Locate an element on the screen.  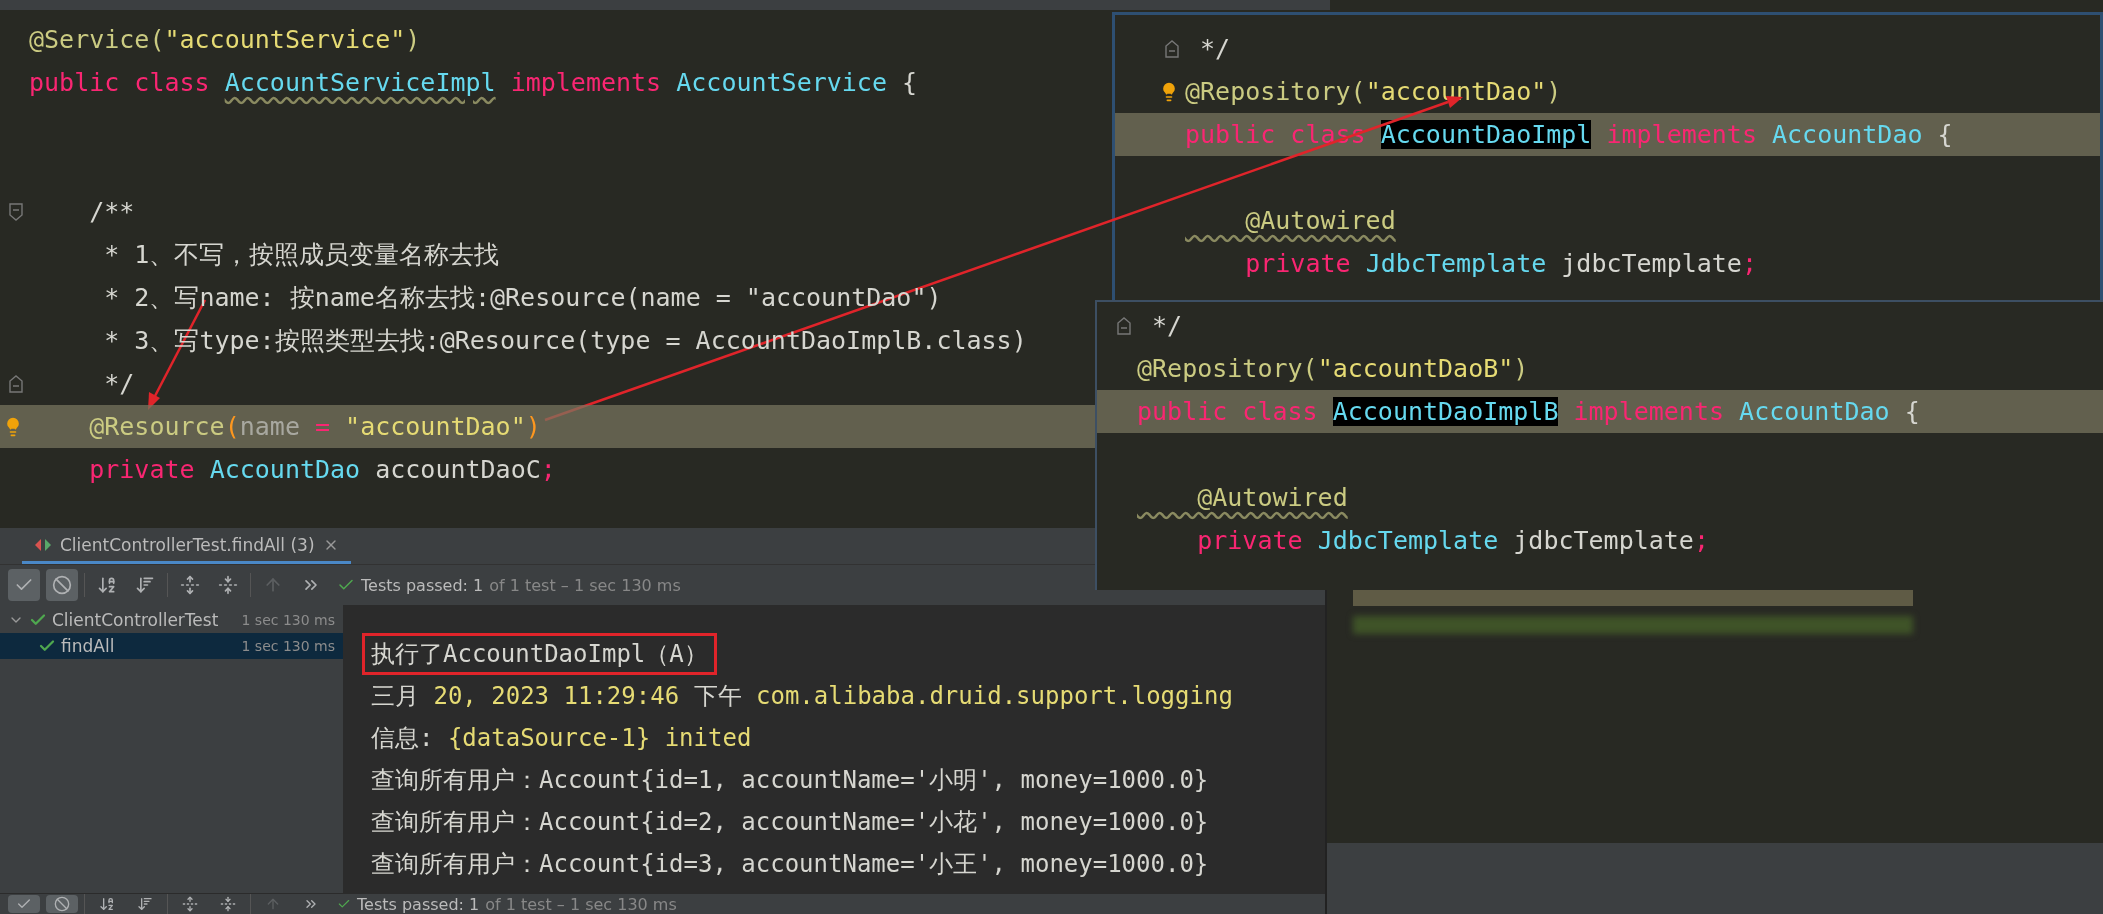
console-line: 信息: {dataSource-1} inited is located at coordinates (561, 738).